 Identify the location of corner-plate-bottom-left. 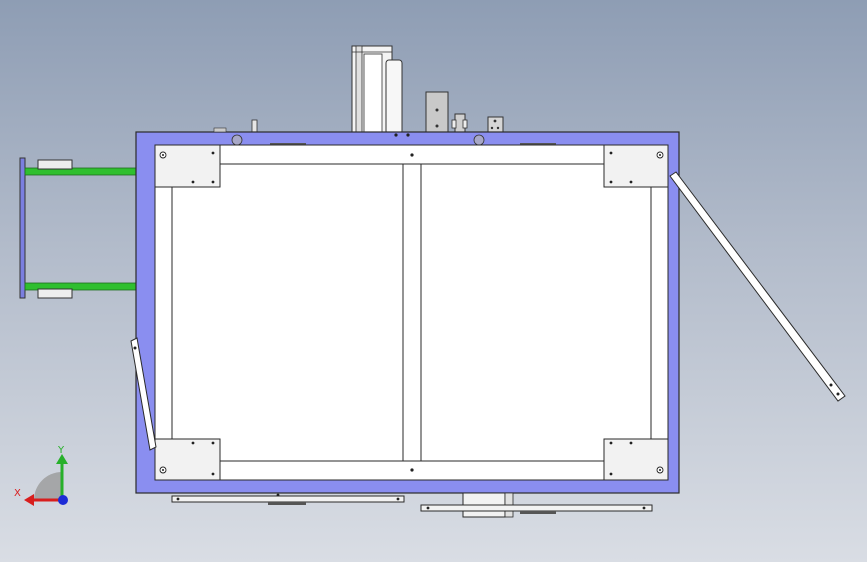
(187, 459).